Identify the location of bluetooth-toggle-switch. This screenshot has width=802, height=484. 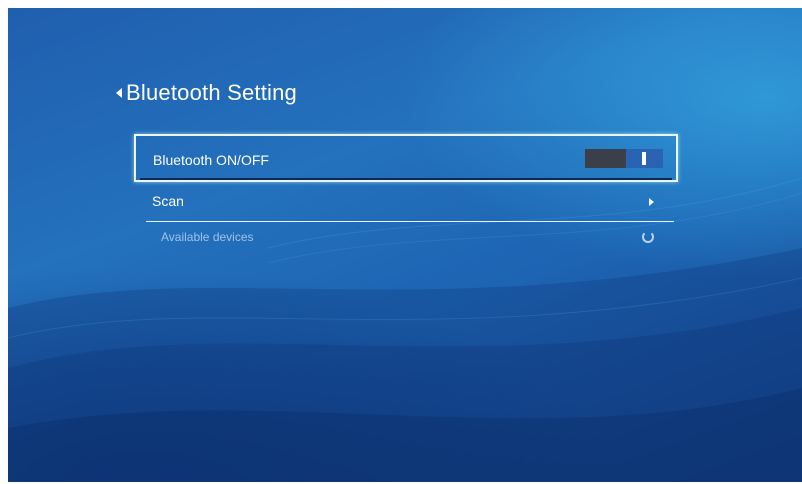
(624, 158).